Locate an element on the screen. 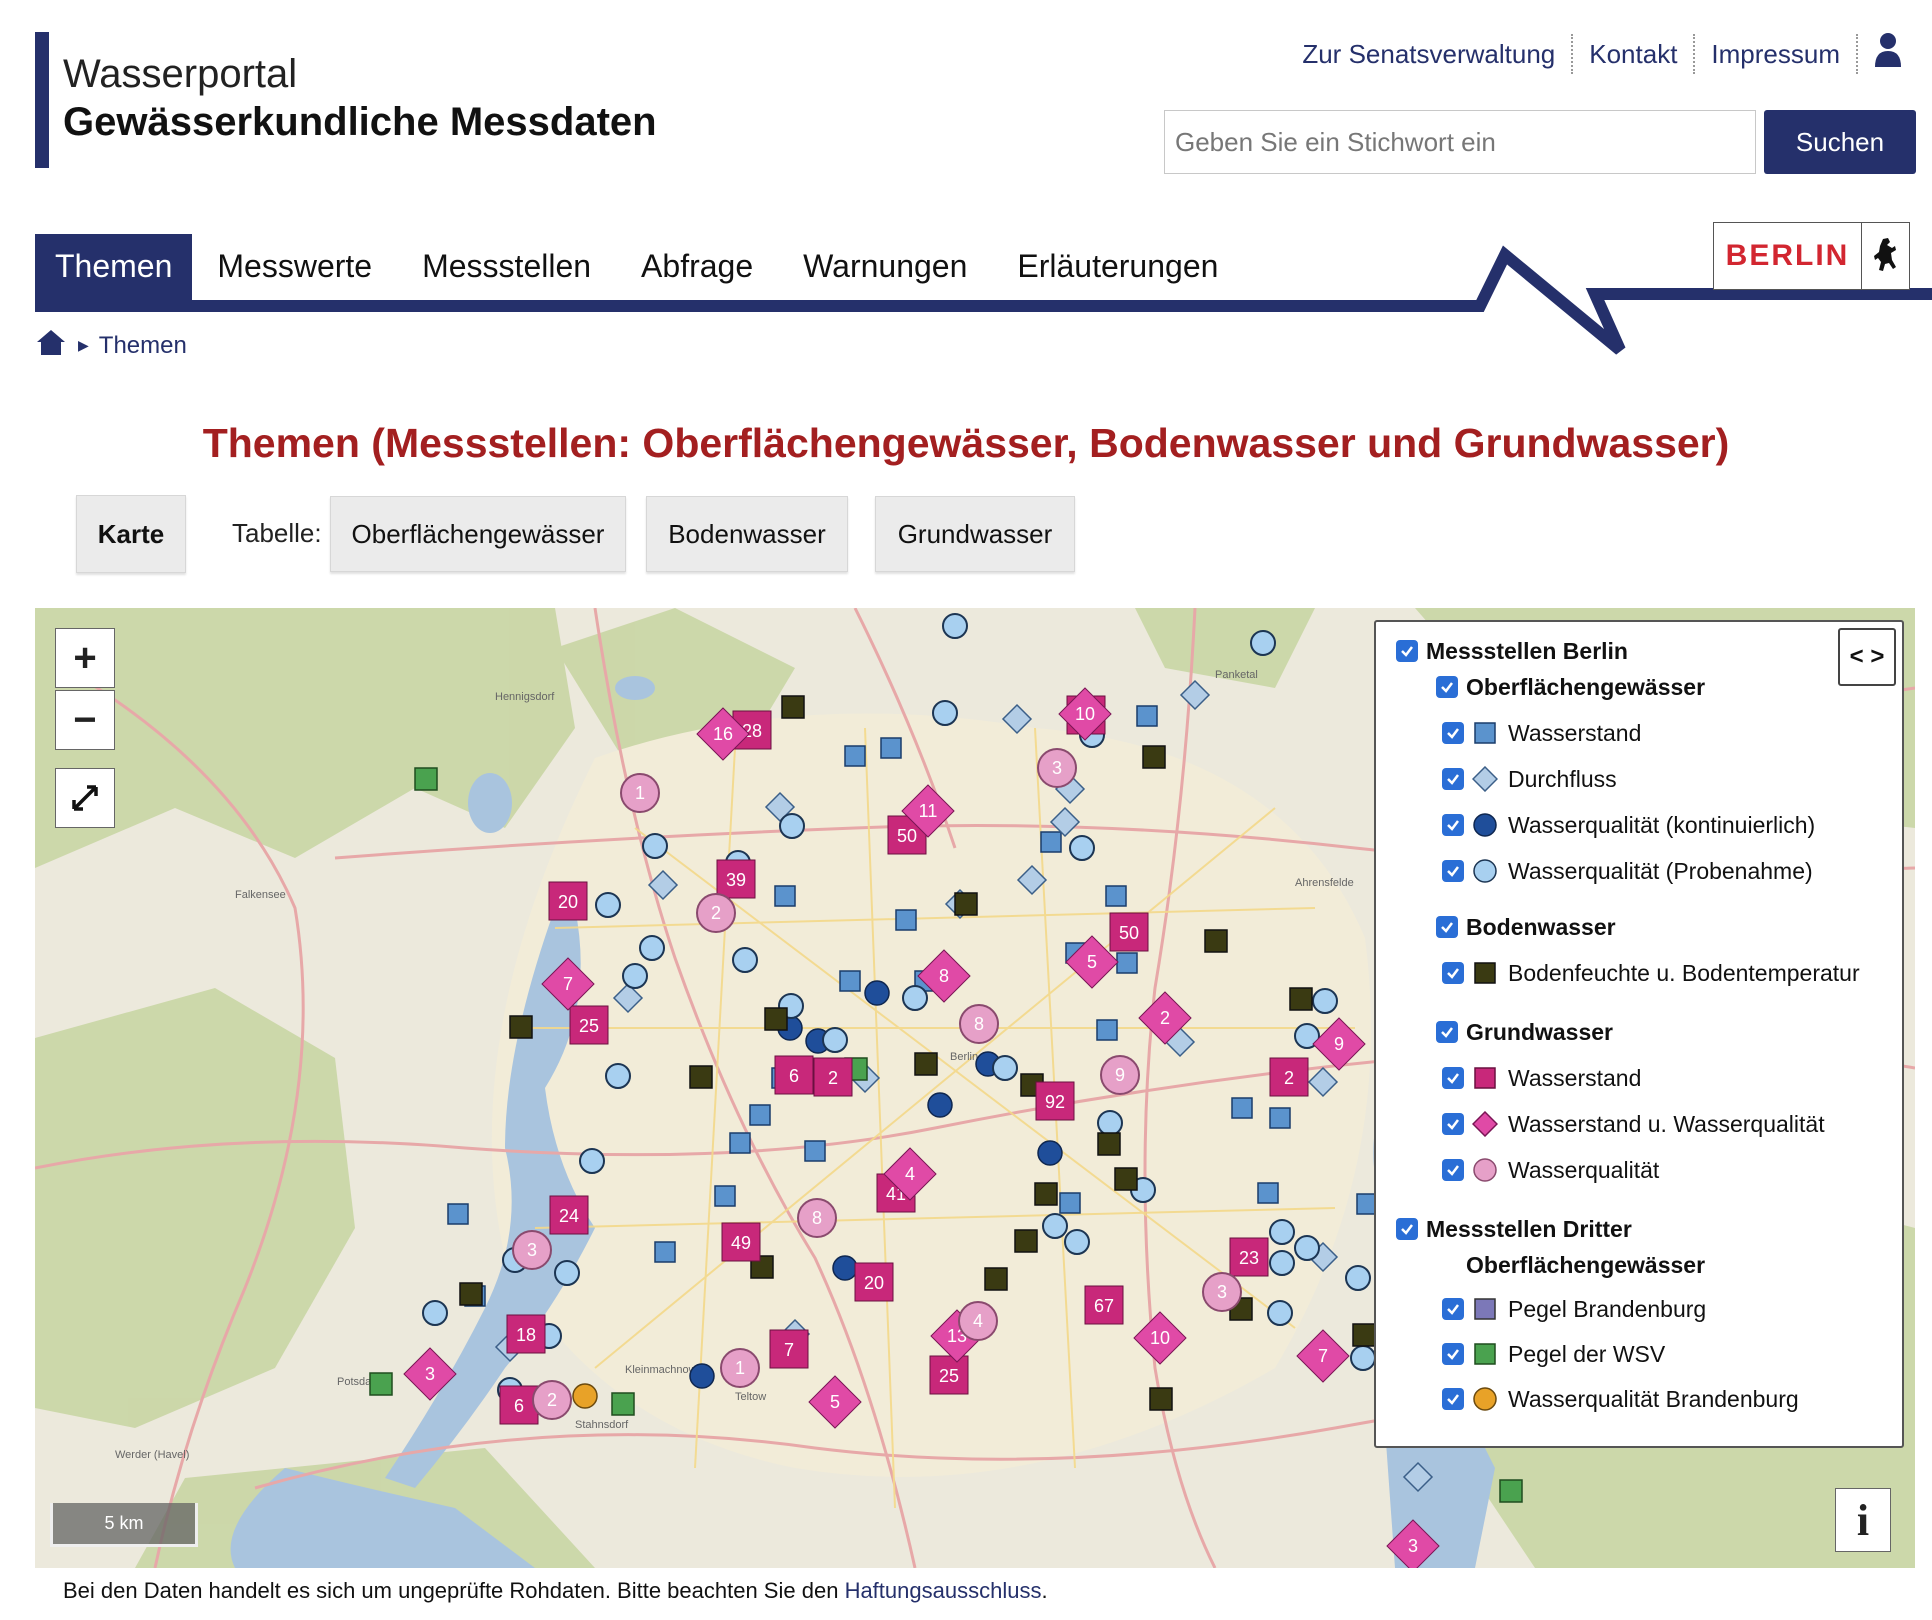 The width and height of the screenshot is (1932, 1620). legend-toggle-button: < > is located at coordinates (1867, 657).